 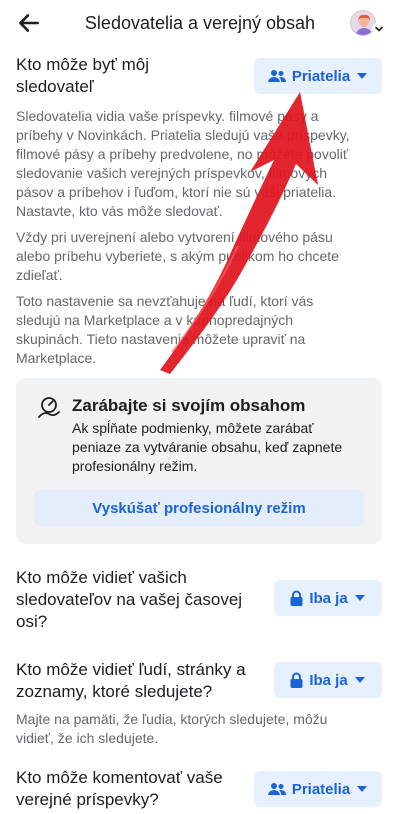 I want to click on note-line: vidieť, že ich sledujete., so click(x=87, y=738).